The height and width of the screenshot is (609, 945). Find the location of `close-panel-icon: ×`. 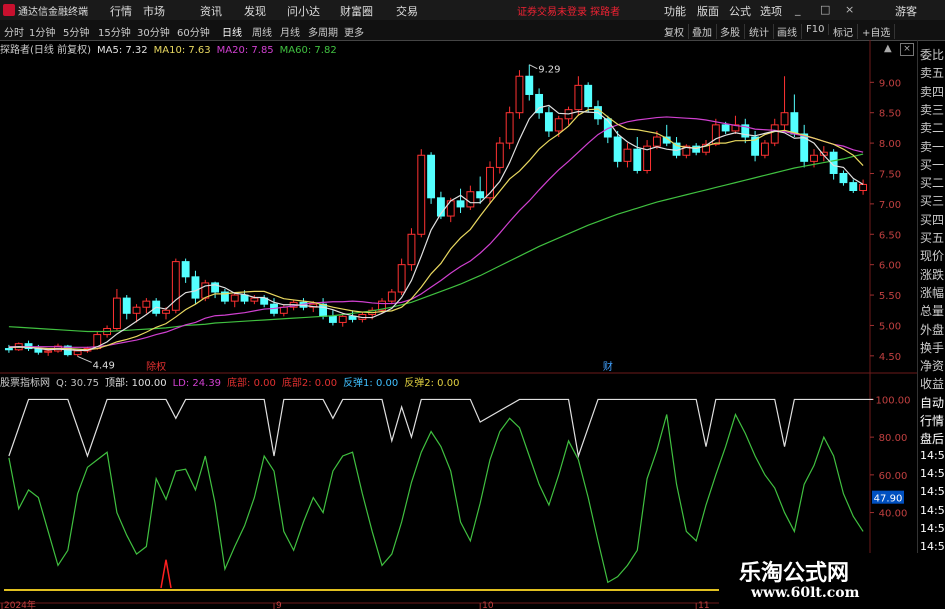

close-panel-icon: × is located at coordinates (907, 49).